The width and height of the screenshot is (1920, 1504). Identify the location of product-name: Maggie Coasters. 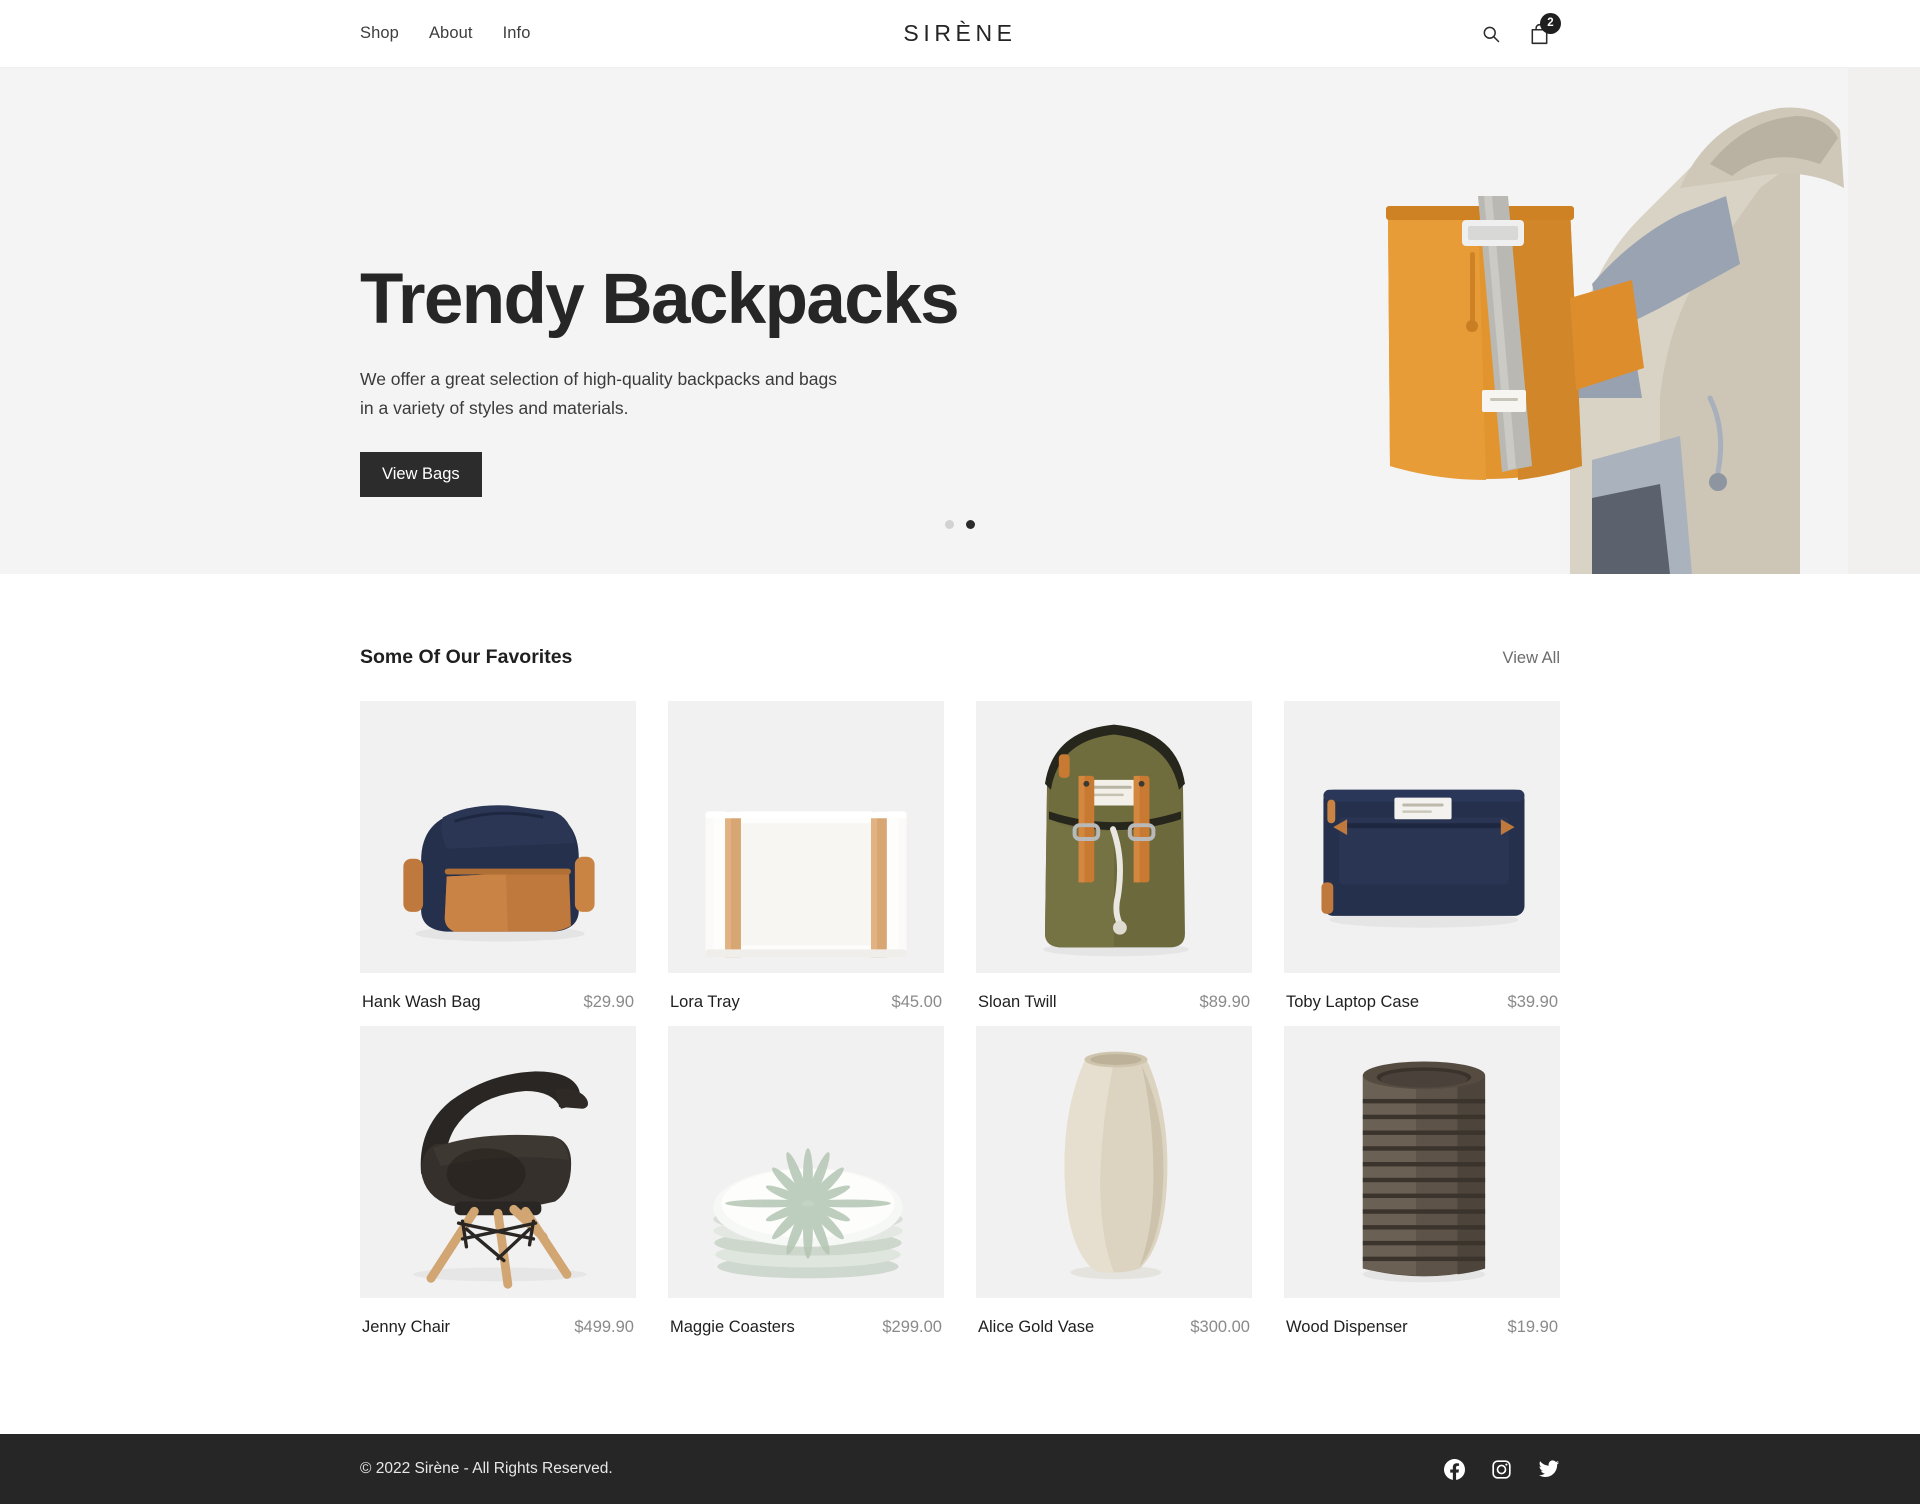
(732, 1327).